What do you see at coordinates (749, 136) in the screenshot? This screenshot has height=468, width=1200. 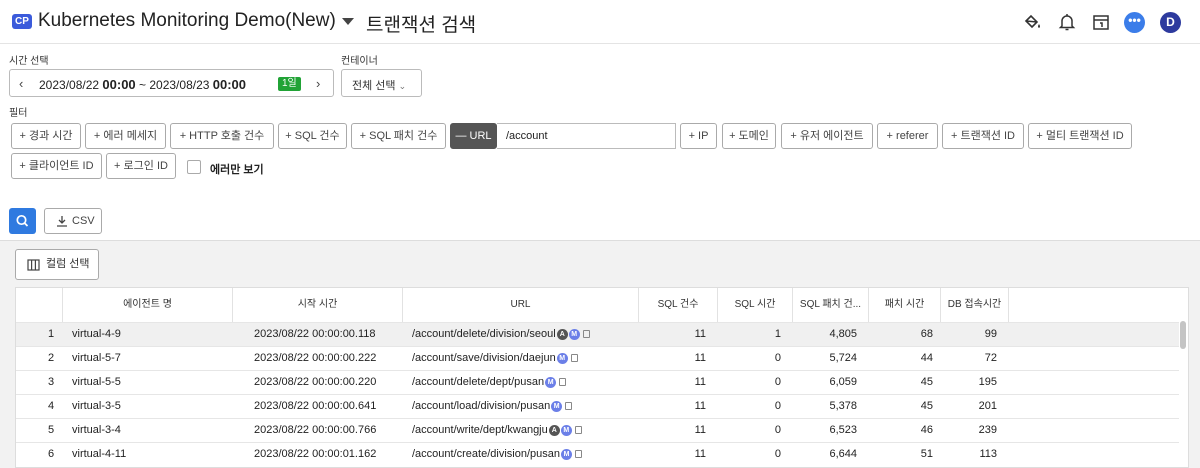 I see `filter-chip-domain: + 도메인` at bounding box center [749, 136].